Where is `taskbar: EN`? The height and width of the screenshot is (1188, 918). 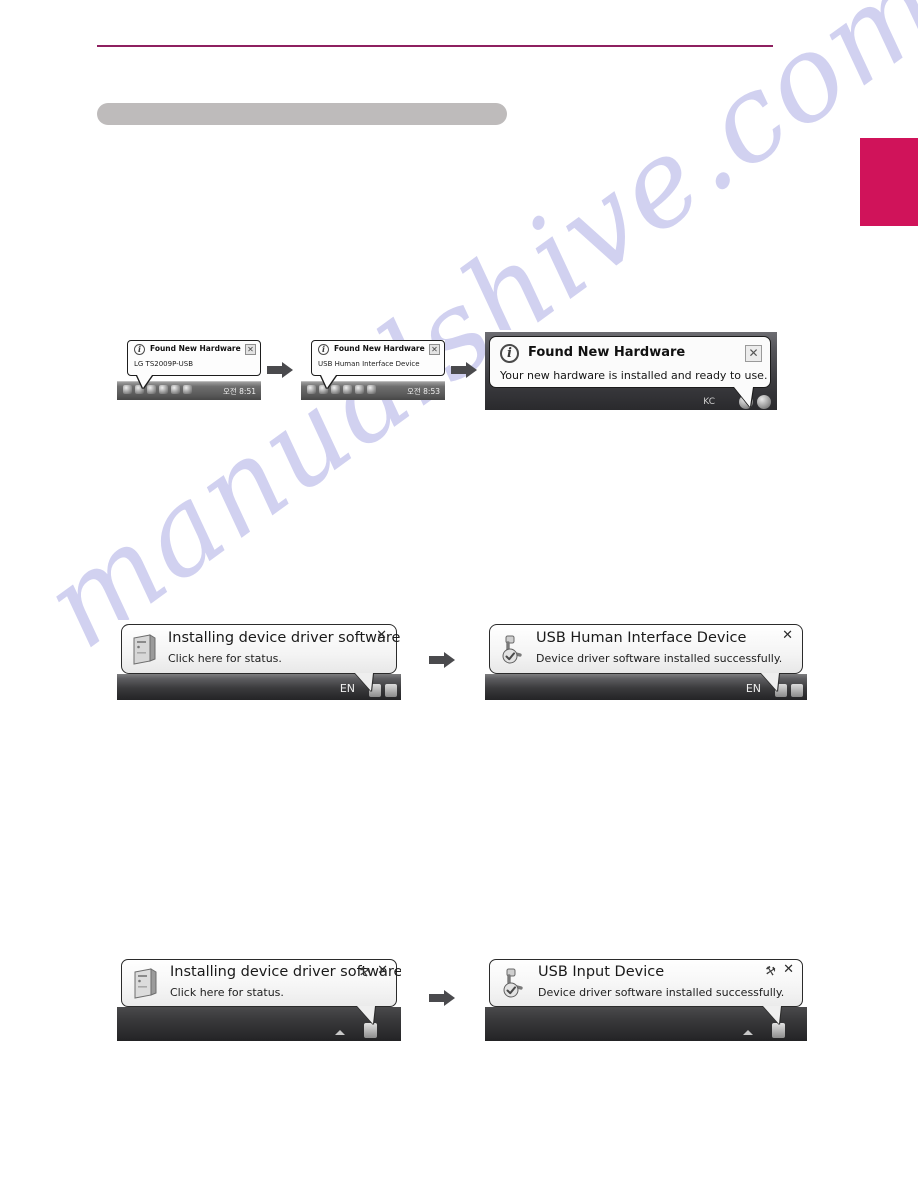
taskbar: EN is located at coordinates (646, 687).